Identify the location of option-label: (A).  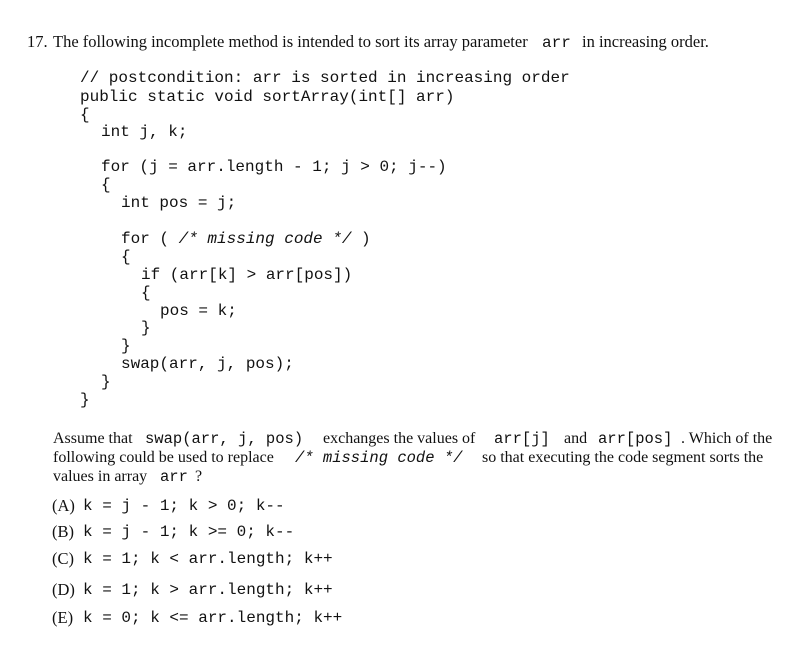
(63, 505).